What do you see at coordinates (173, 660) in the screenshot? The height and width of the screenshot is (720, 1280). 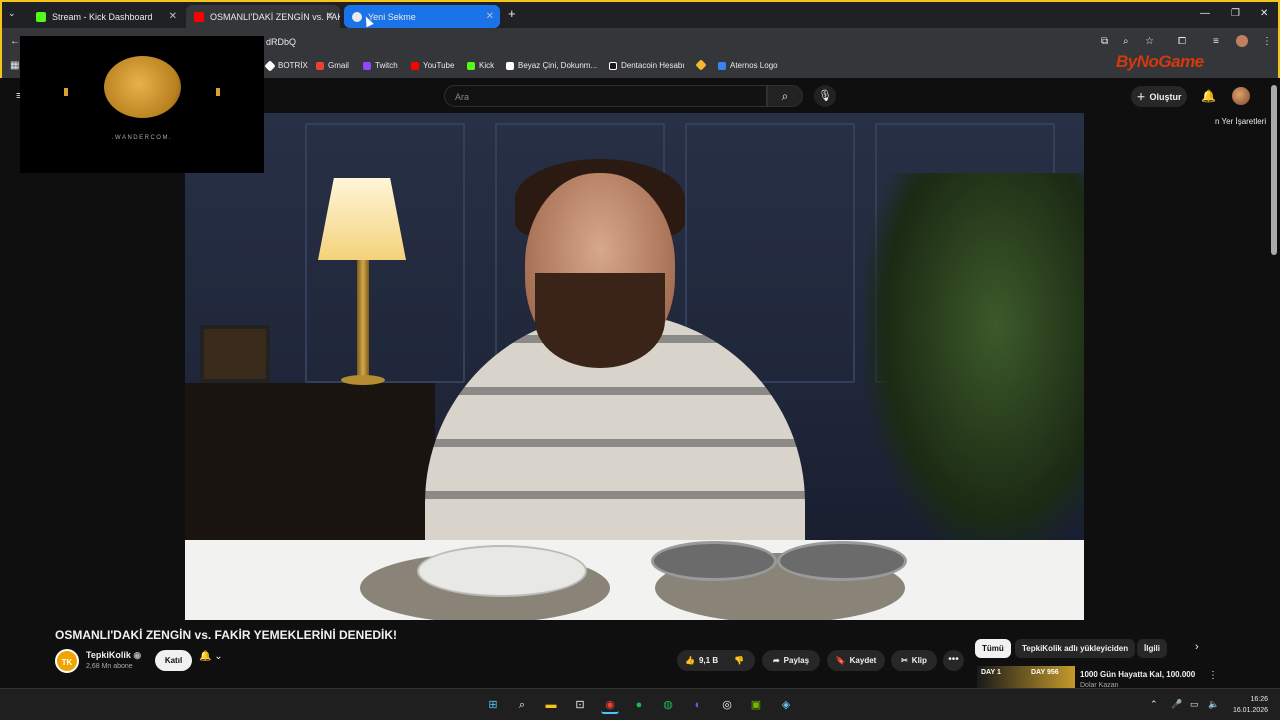 I see `join-button: Katıl` at bounding box center [173, 660].